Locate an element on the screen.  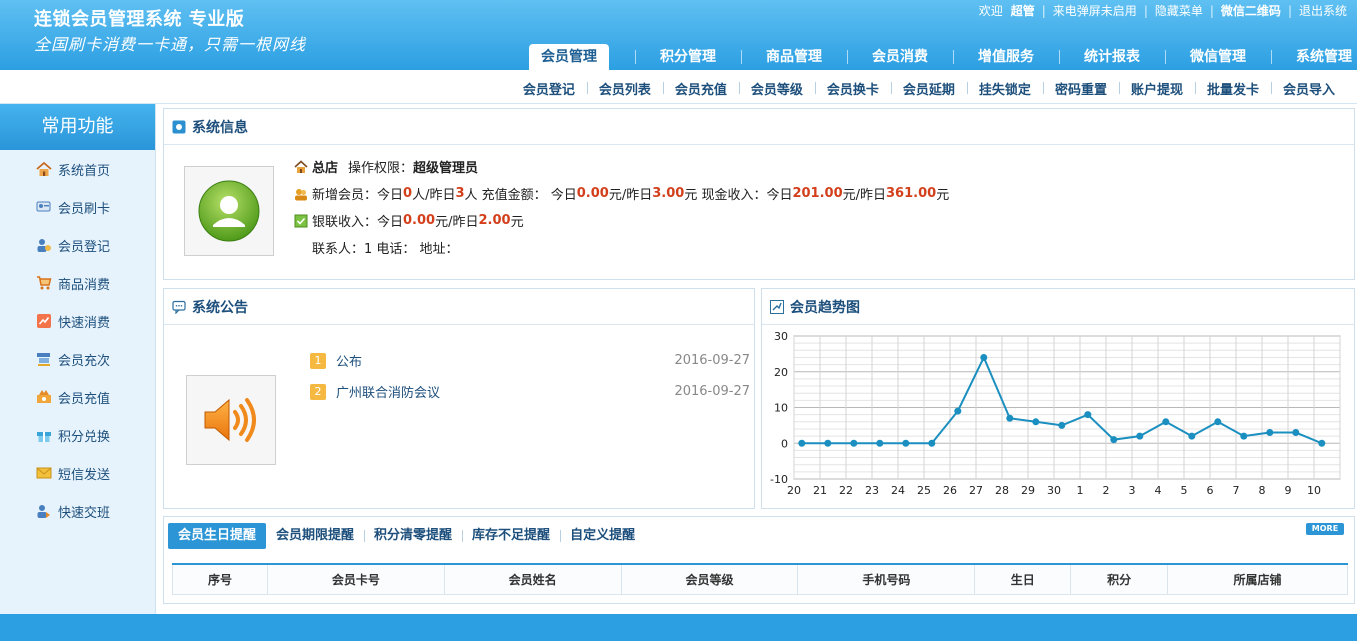
recharge-yesterday: 3.00 is located at coordinates (668, 193).